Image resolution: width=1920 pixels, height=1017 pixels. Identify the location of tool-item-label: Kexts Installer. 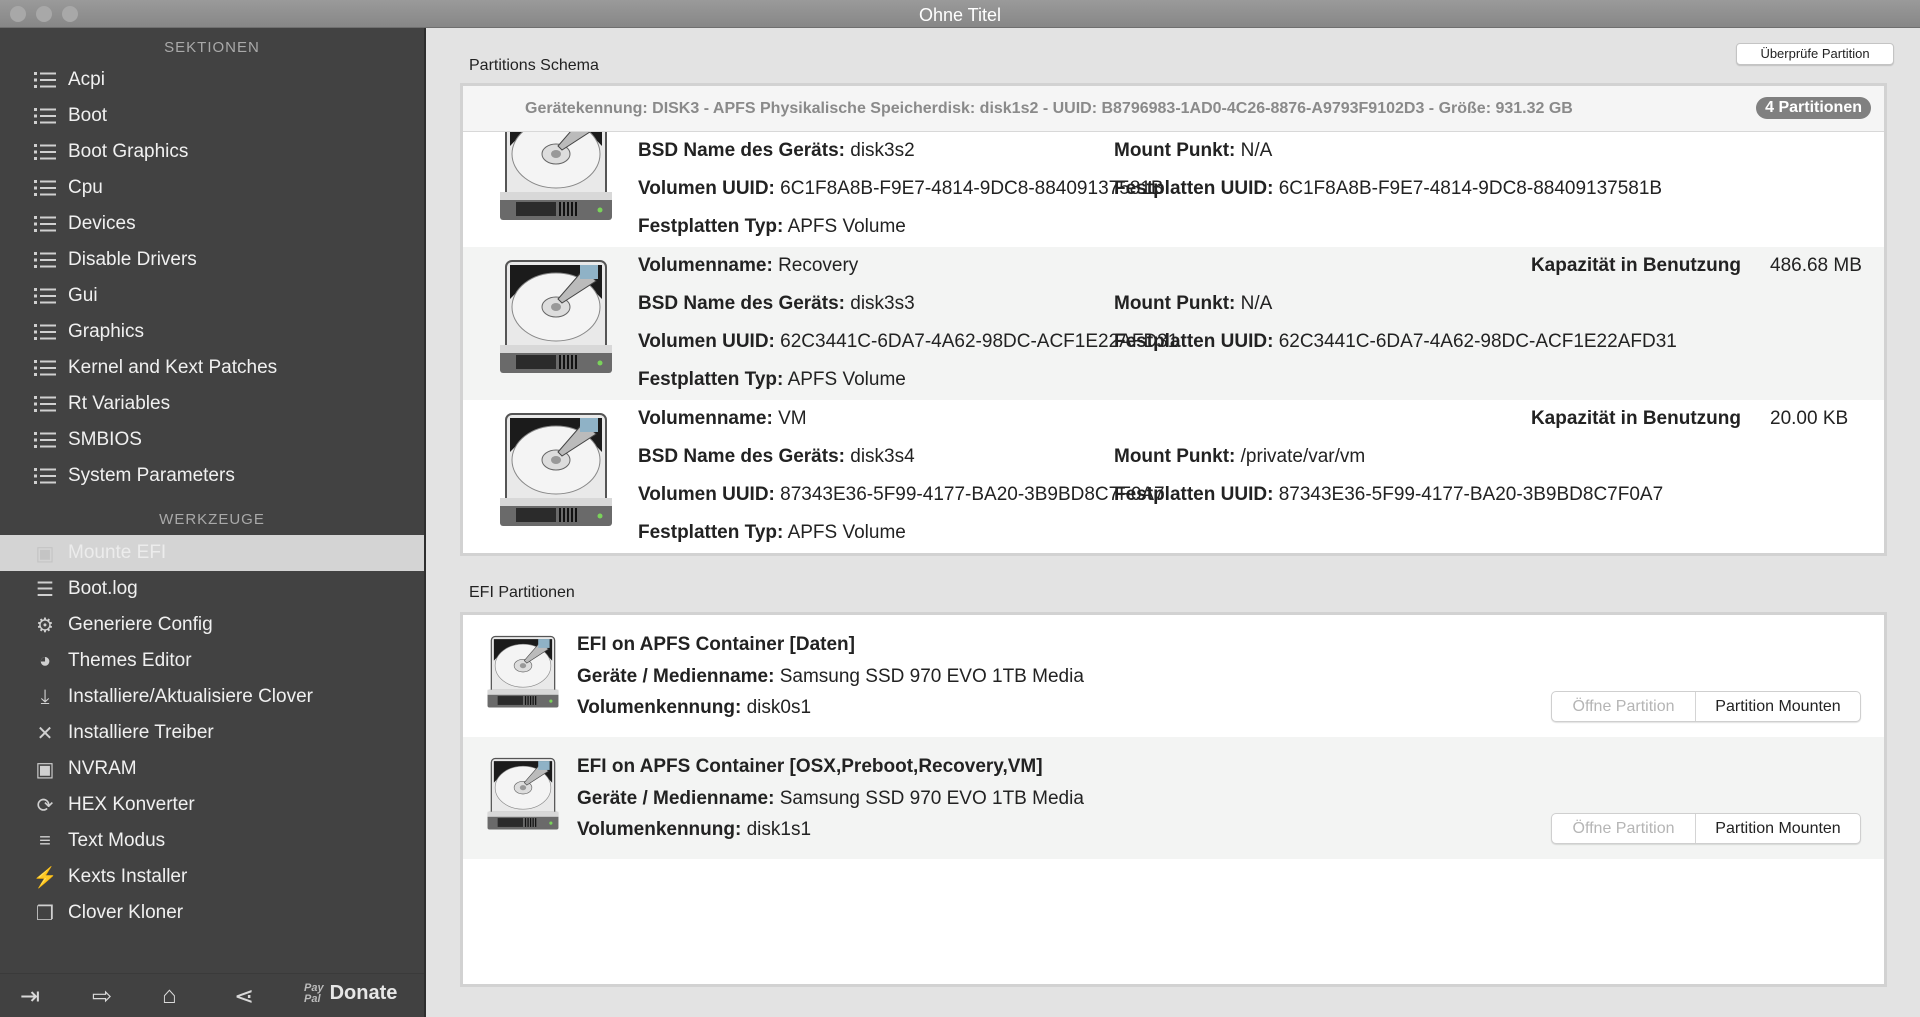
(128, 876).